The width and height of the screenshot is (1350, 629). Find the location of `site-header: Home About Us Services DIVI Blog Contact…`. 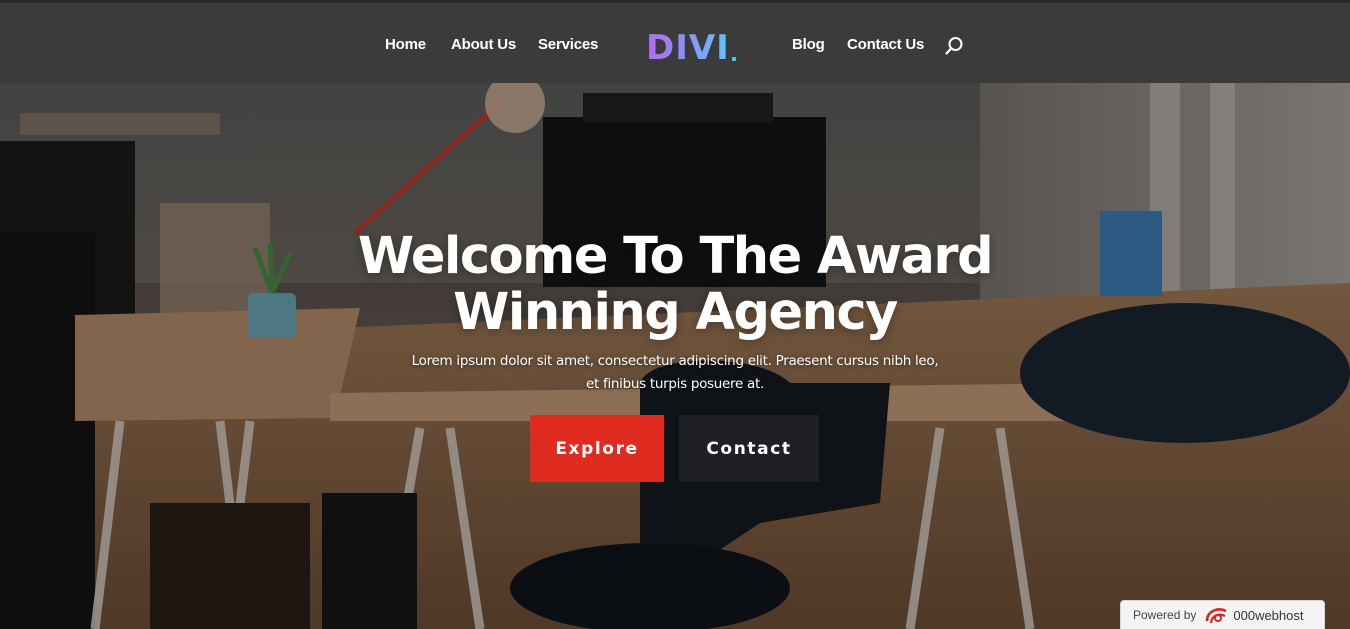

site-header: Home About Us Services DIVI Blog Contact… is located at coordinates (675, 41).